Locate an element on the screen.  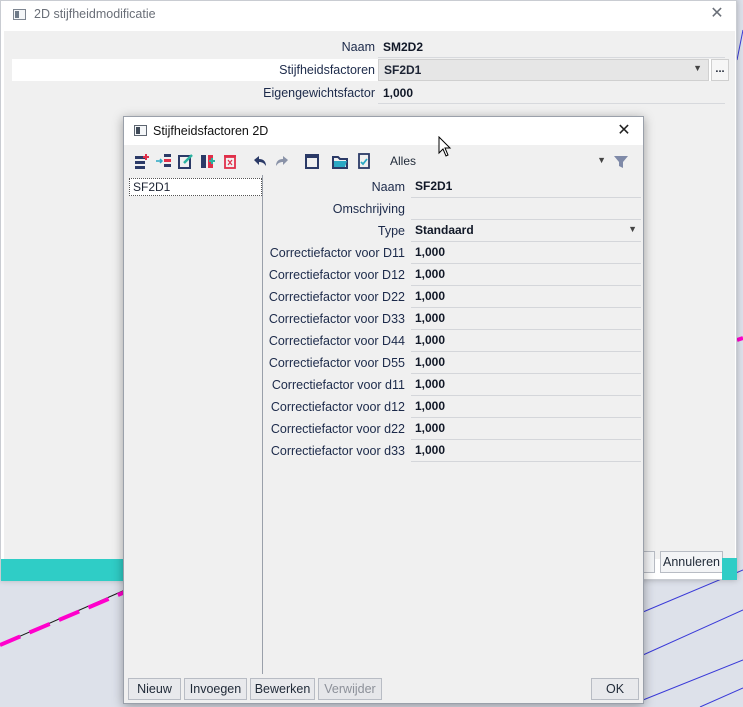
stijfheidsfactoren-value: SF2D1 is located at coordinates (403, 70).